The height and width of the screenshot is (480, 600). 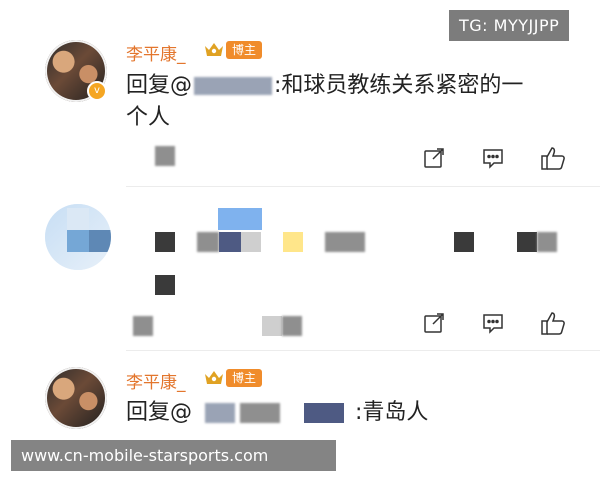 I want to click on reply-text: :和球员教练关系紧密的一, so click(x=399, y=85).